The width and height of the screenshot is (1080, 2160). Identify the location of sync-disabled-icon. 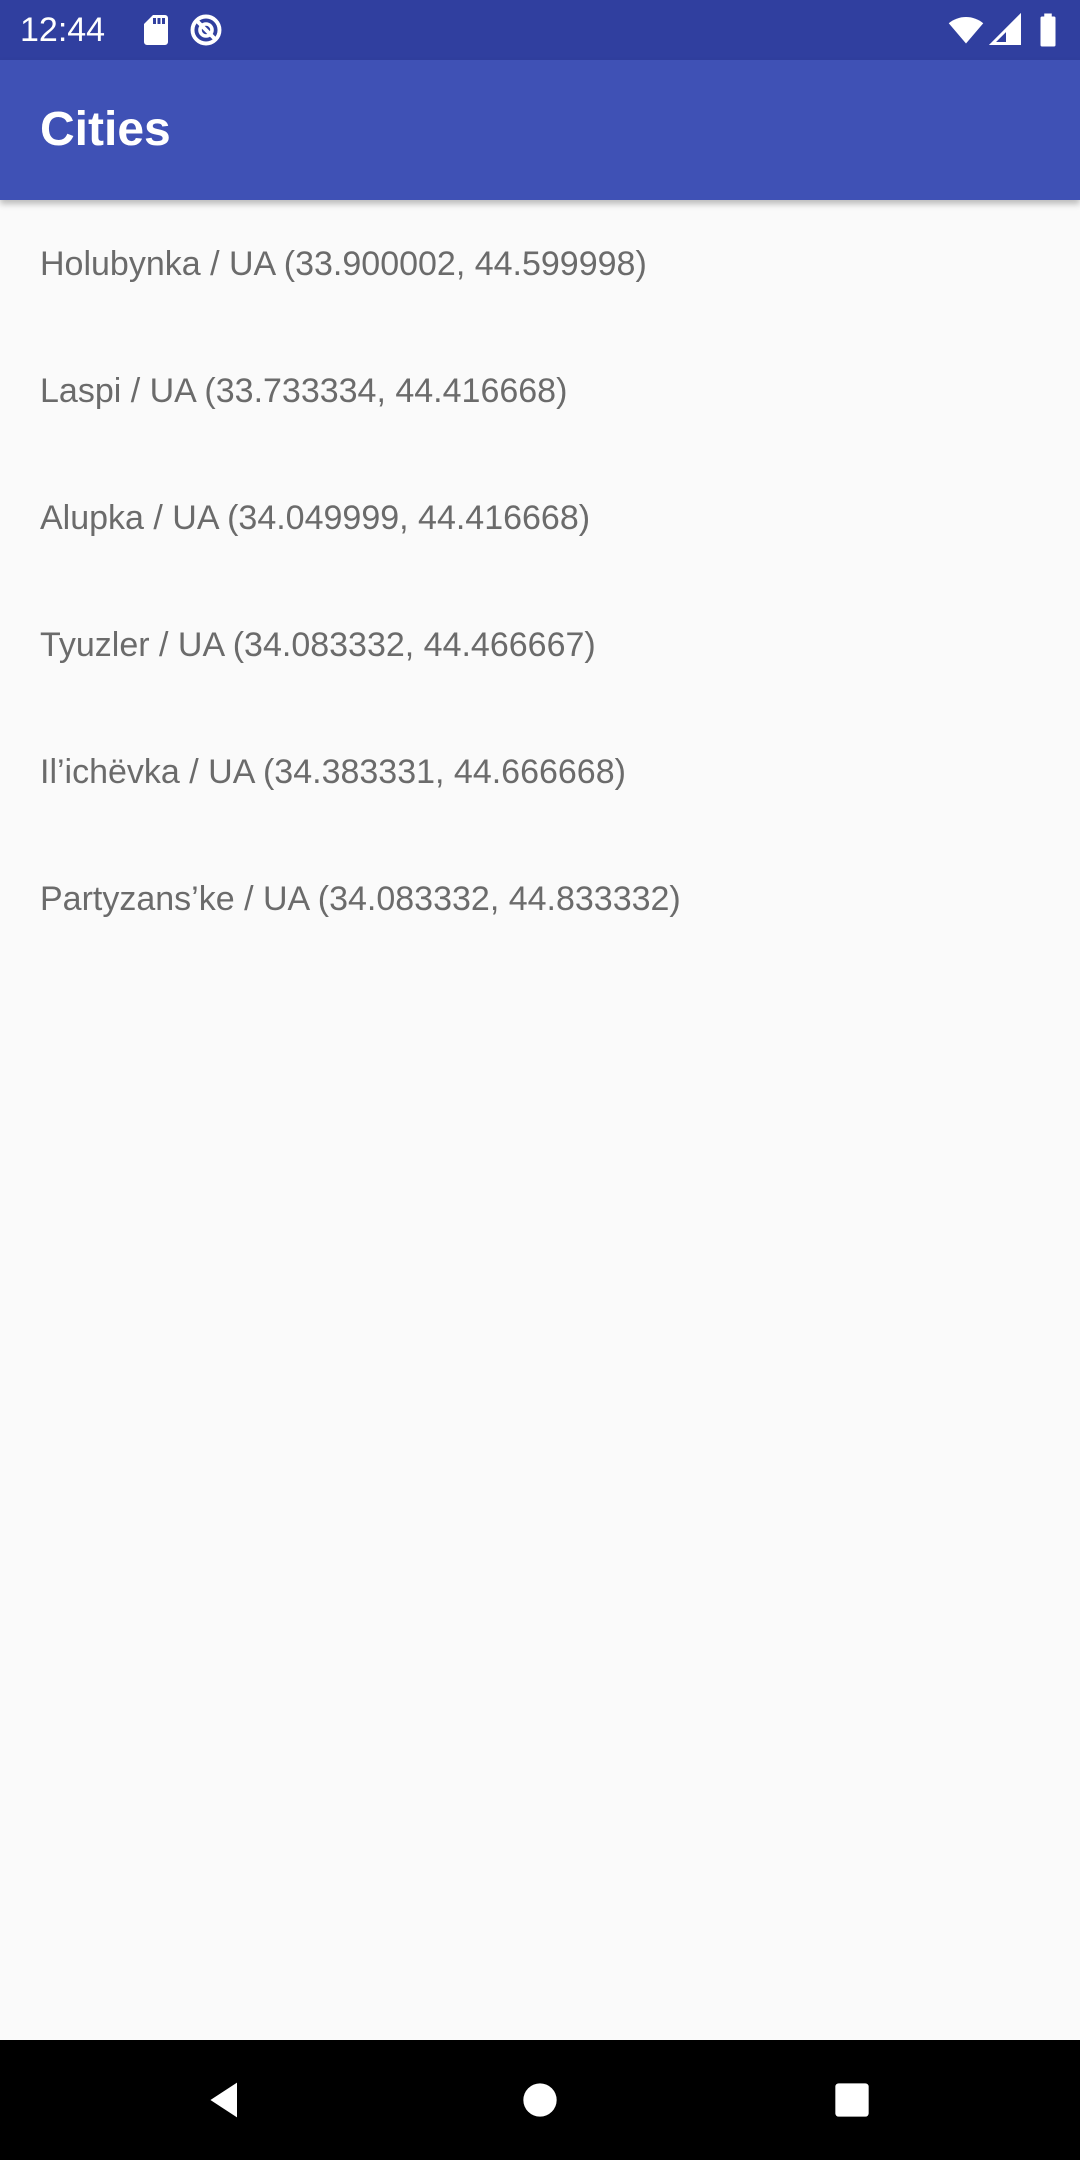
(206, 30).